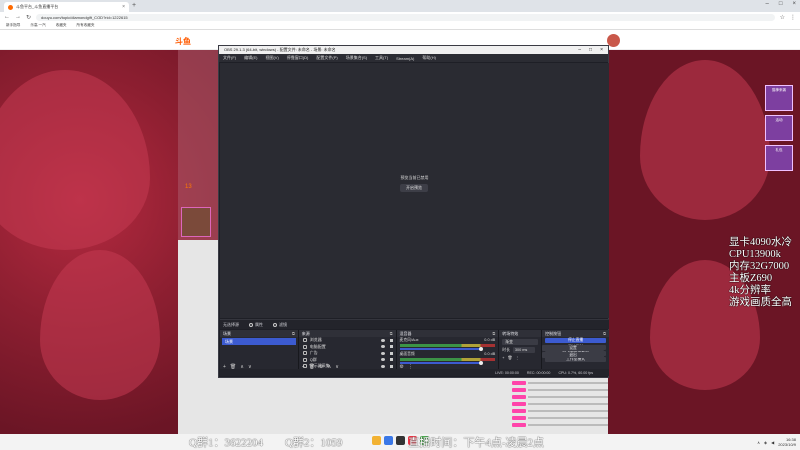 This screenshot has height=450, width=800. Describe the element at coordinates (259, 350) in the screenshot. I see `scenes-dock: 场景 ⧉ 场景 + 🗑 ∧ ∨` at that location.